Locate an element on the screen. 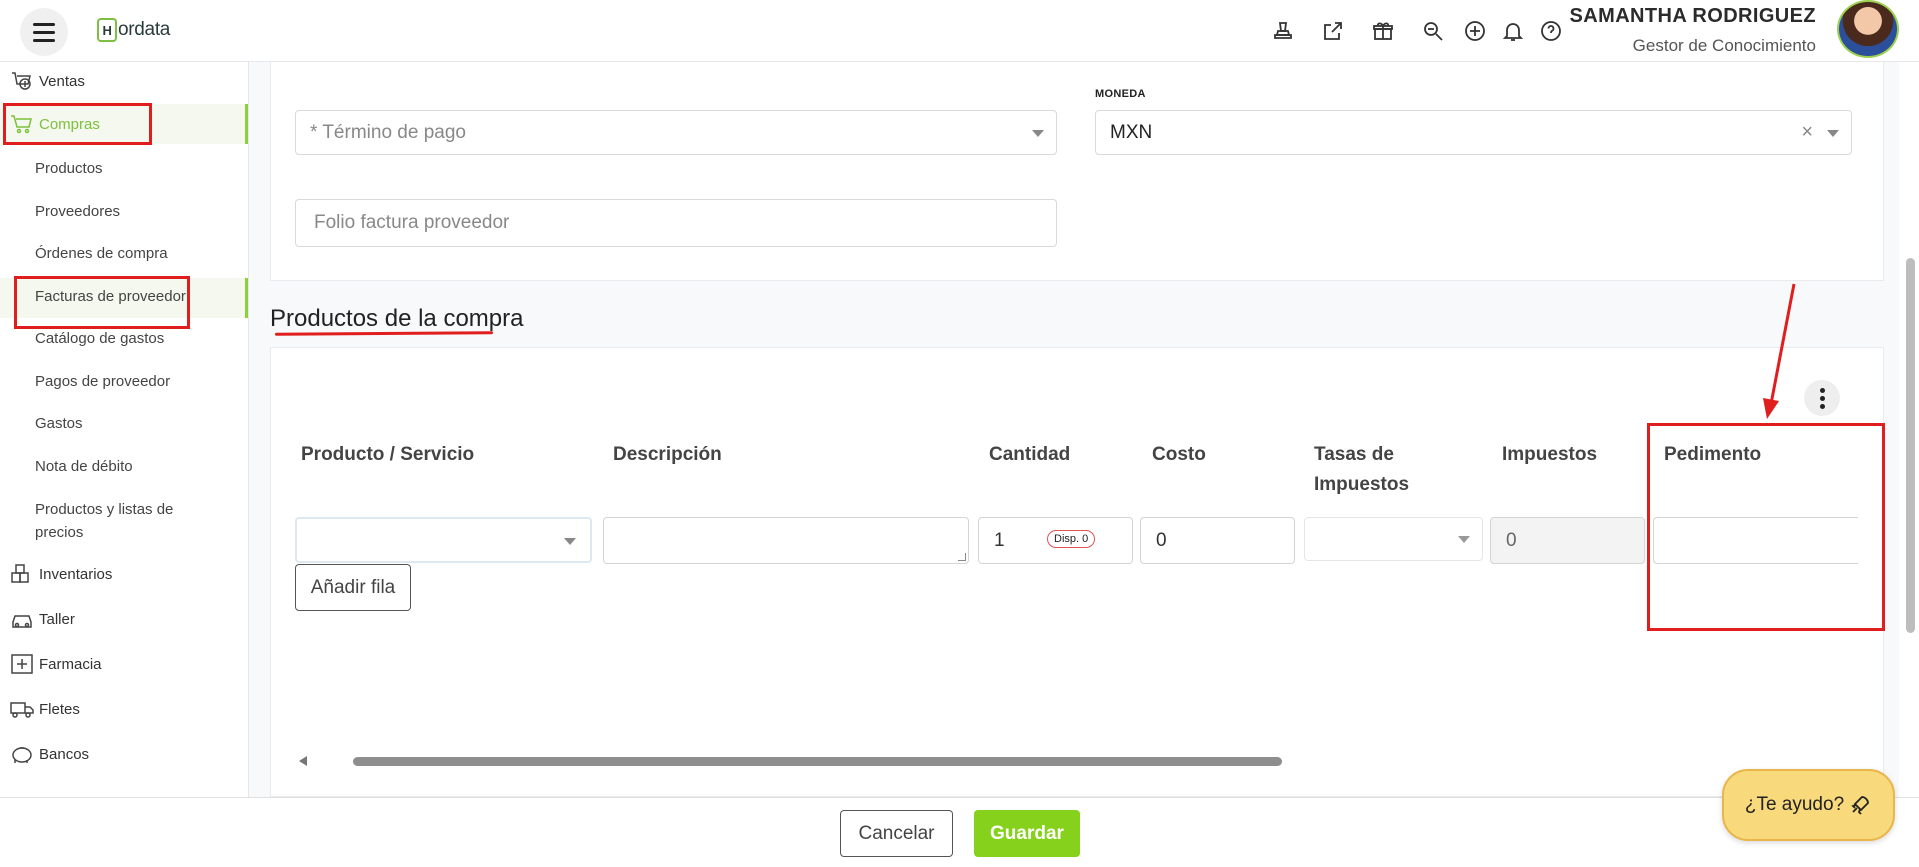 This screenshot has width=1919, height=867. truck-icon is located at coordinates (22, 709).